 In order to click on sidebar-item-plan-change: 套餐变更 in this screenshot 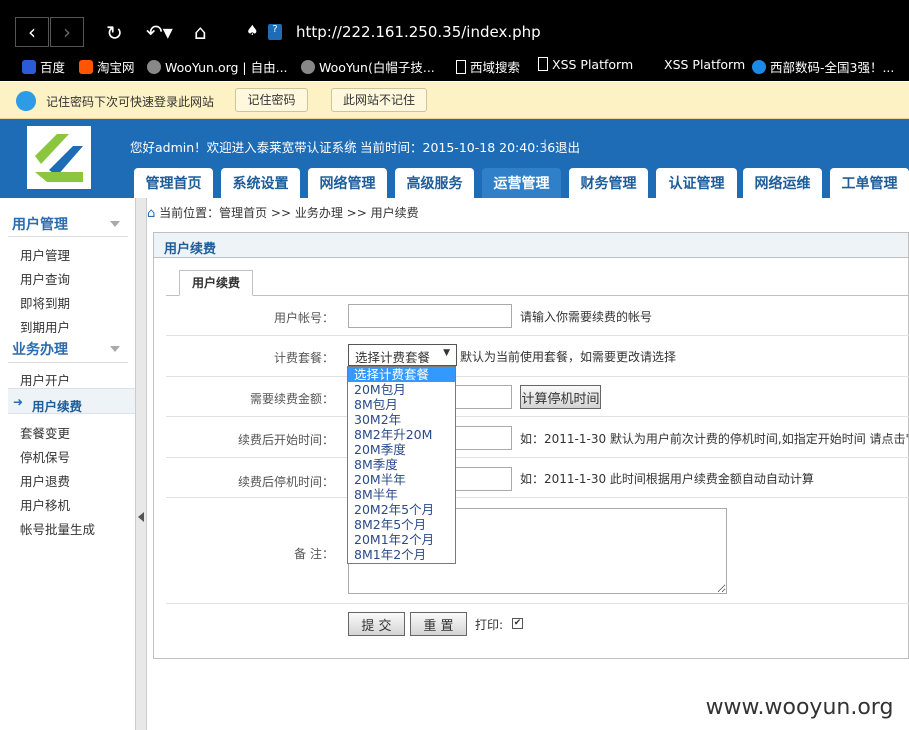, I will do `click(45, 432)`.